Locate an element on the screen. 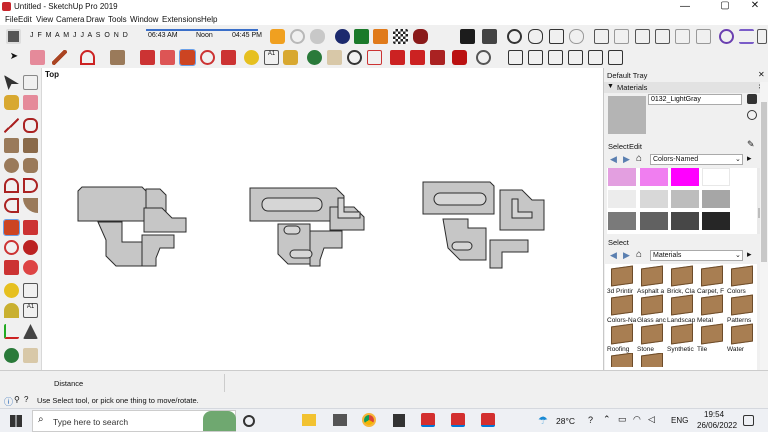 The height and width of the screenshot is (432, 768). material-folder: Water is located at coordinates (741, 343).